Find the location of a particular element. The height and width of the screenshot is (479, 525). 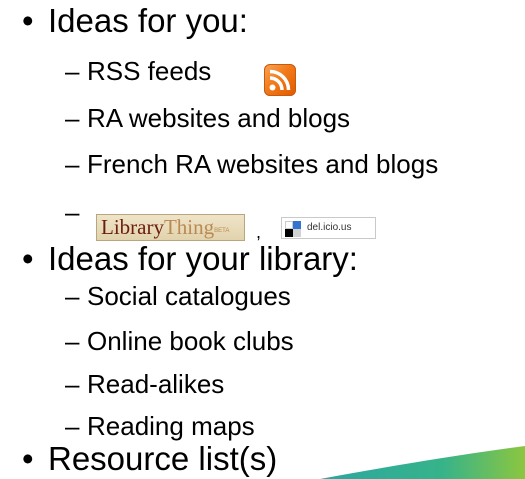

sub-item-reading-maps: – Reading maps is located at coordinates (160, 426).